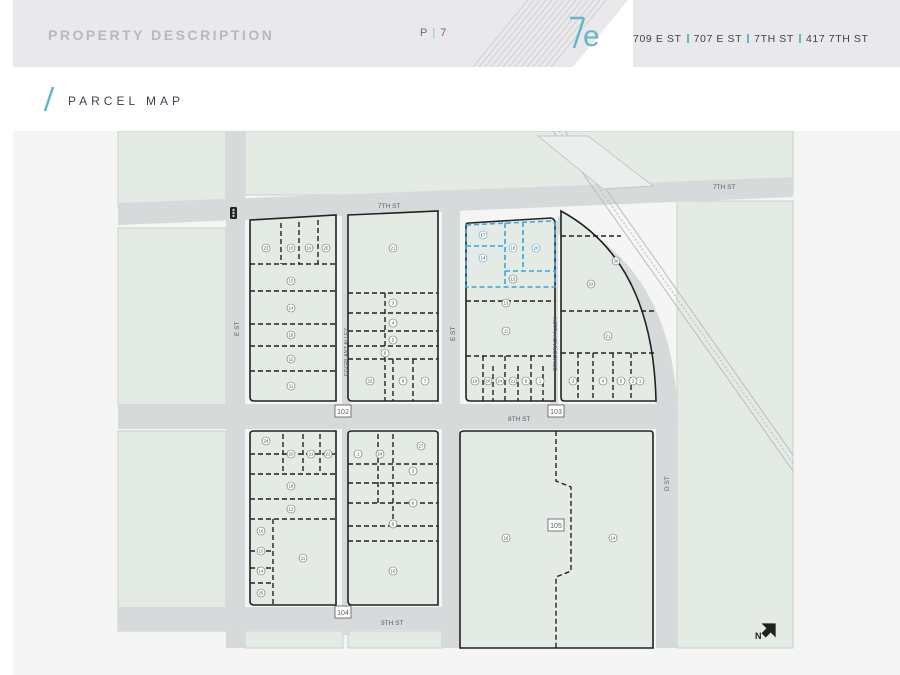  What do you see at coordinates (389, 206) in the screenshot?
I see `street-label-7th-west: 7TH ST` at bounding box center [389, 206].